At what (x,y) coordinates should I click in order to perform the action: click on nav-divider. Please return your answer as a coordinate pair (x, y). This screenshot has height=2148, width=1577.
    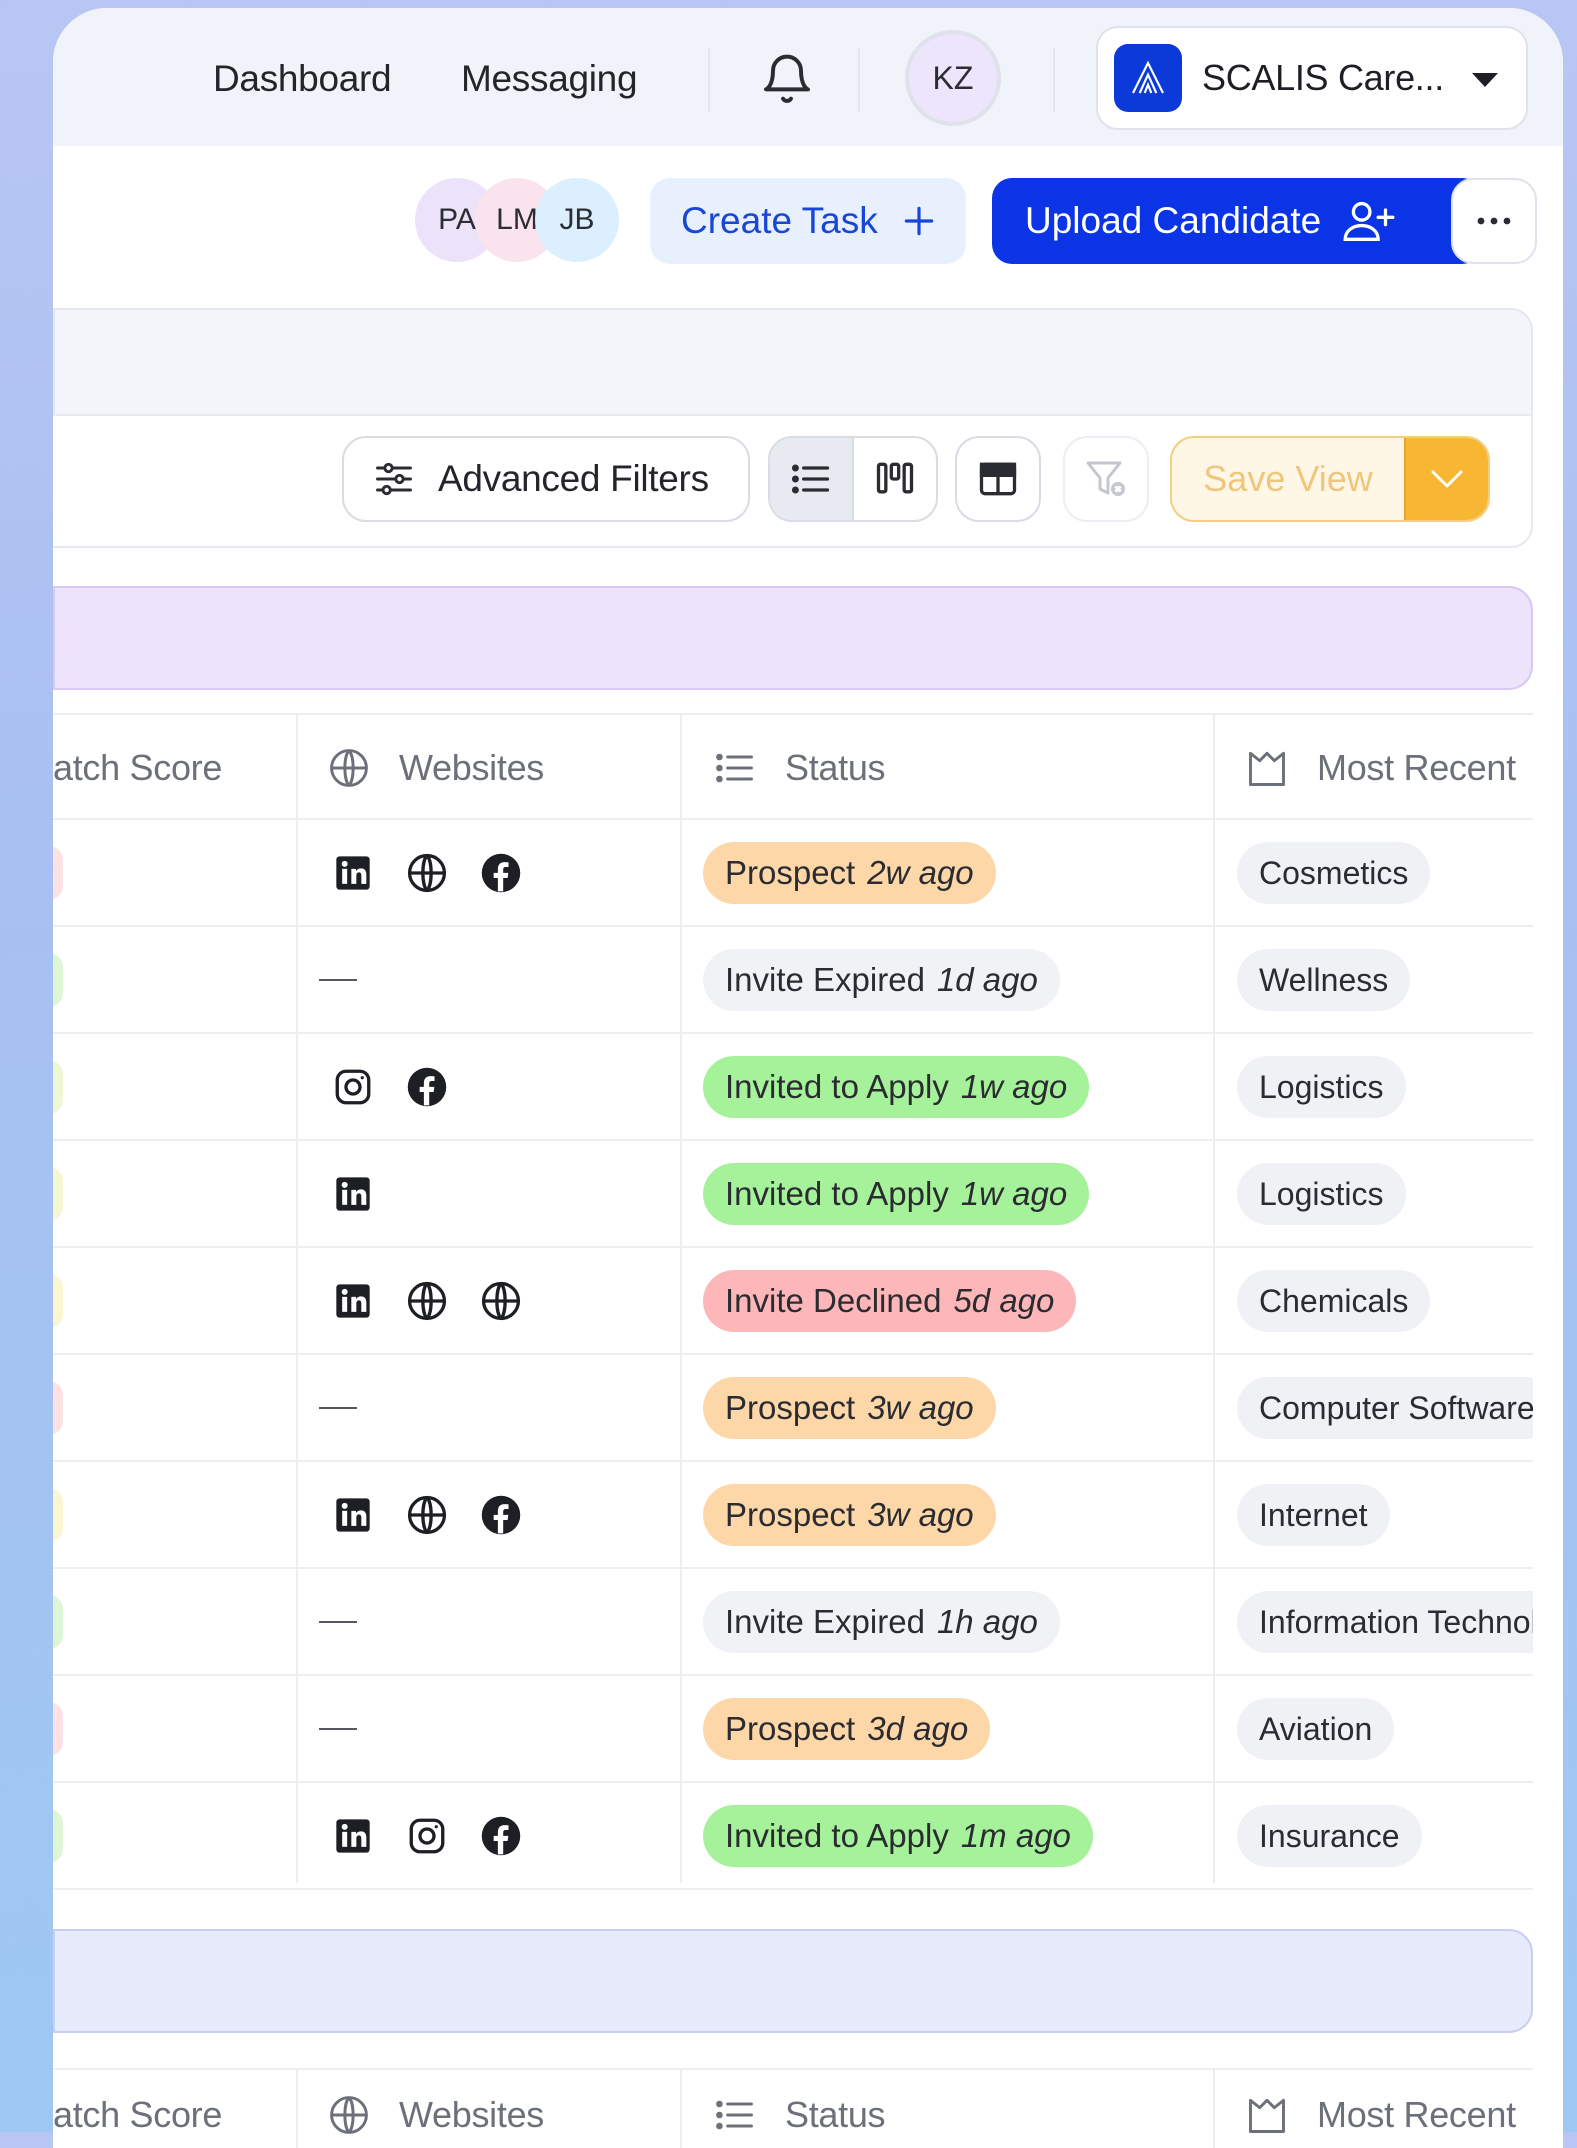
    Looking at the image, I should click on (709, 80).